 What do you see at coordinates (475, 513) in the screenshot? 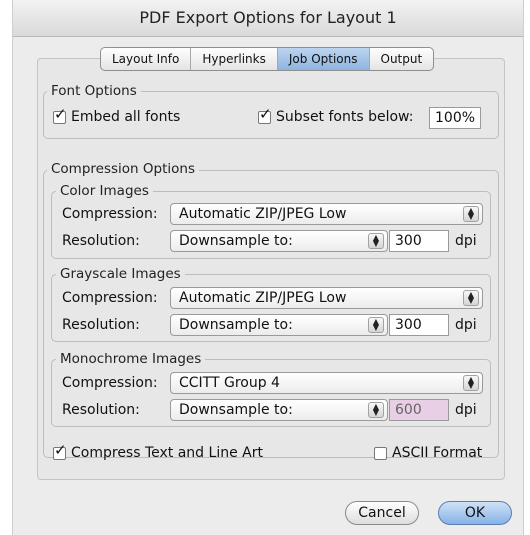
I see `ok-button: OK` at bounding box center [475, 513].